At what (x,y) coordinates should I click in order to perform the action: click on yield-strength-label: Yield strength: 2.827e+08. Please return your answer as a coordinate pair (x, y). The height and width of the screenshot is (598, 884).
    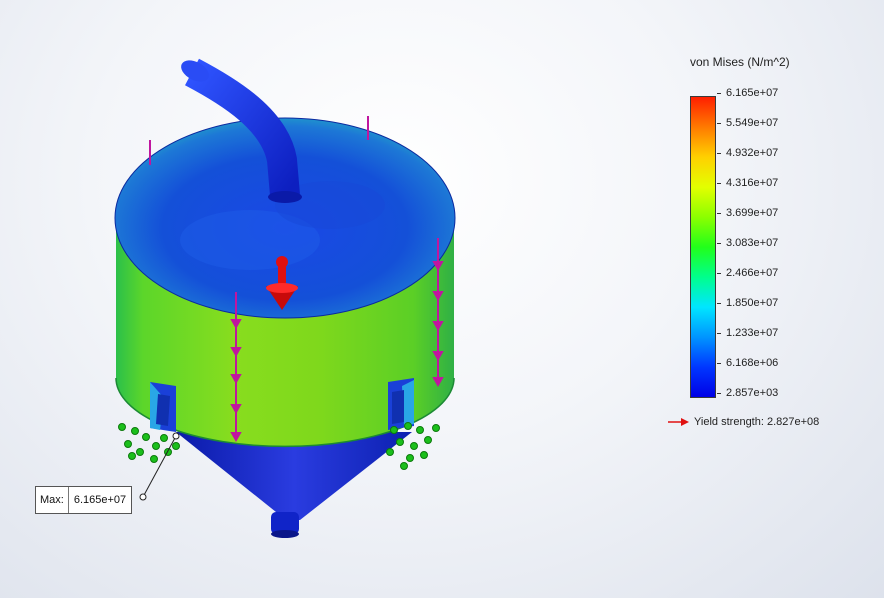
    Looking at the image, I should click on (757, 422).